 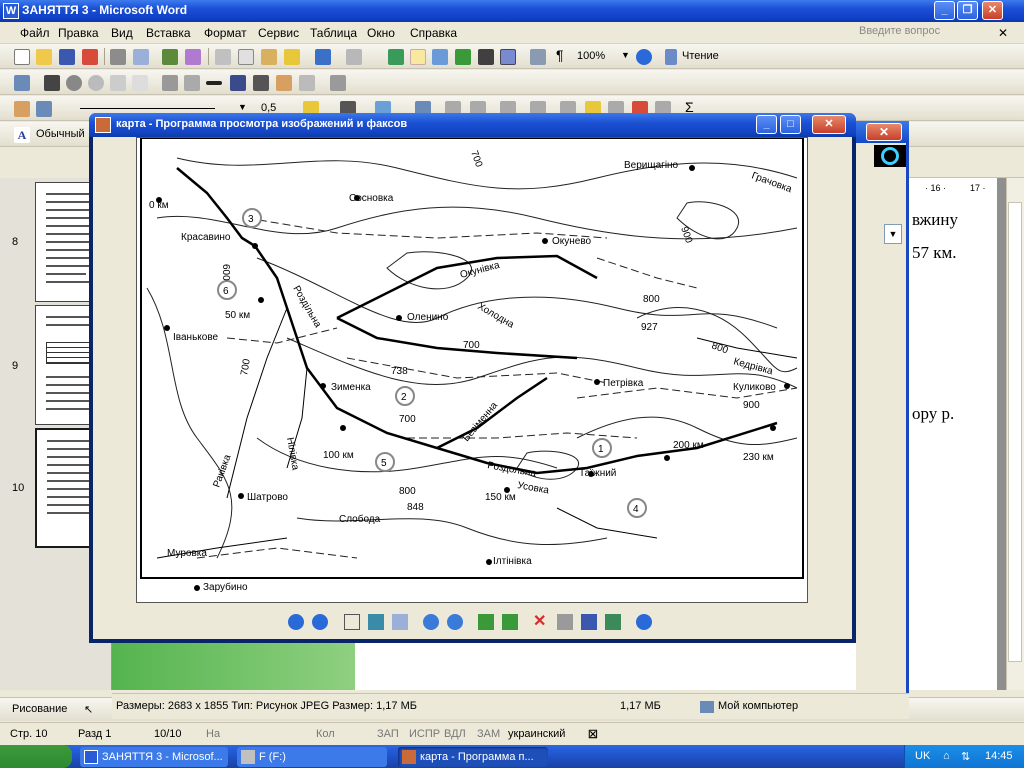 What do you see at coordinates (307, 83) in the screenshot?
I see `set-transparent-icon` at bounding box center [307, 83].